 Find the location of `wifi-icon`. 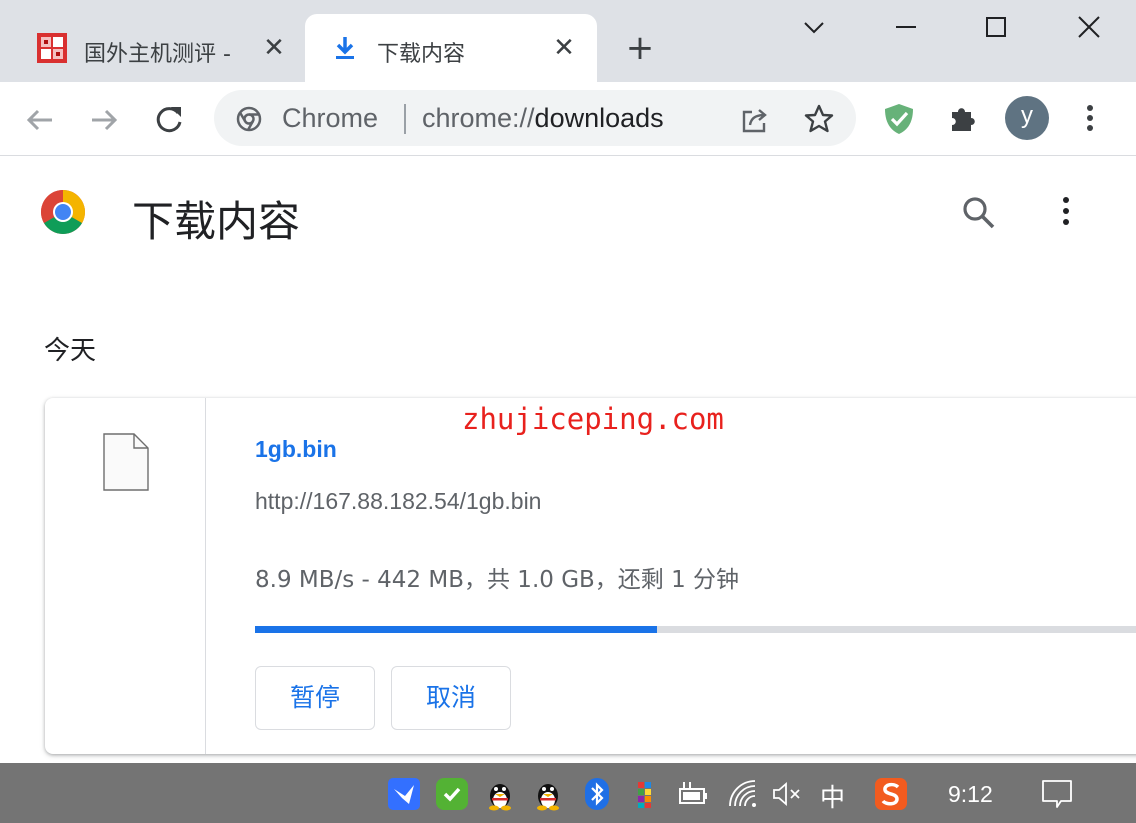

wifi-icon is located at coordinates (743, 794).